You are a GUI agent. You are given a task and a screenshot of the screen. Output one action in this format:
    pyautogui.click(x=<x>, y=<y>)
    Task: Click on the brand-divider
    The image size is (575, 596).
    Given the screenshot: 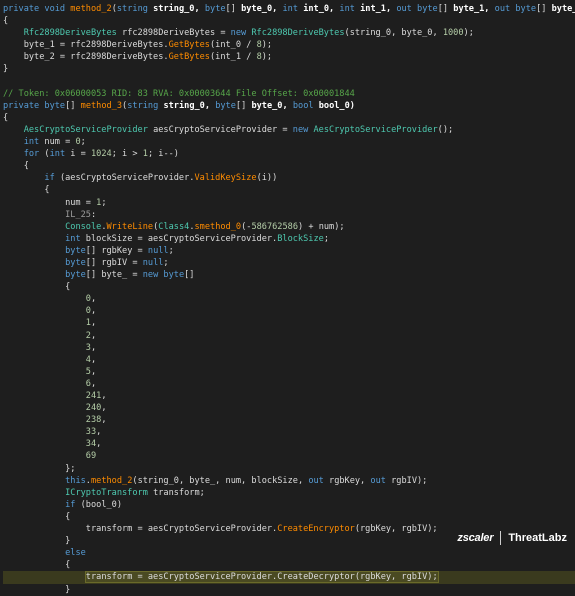 What is the action you would take?
    pyautogui.click(x=501, y=538)
    